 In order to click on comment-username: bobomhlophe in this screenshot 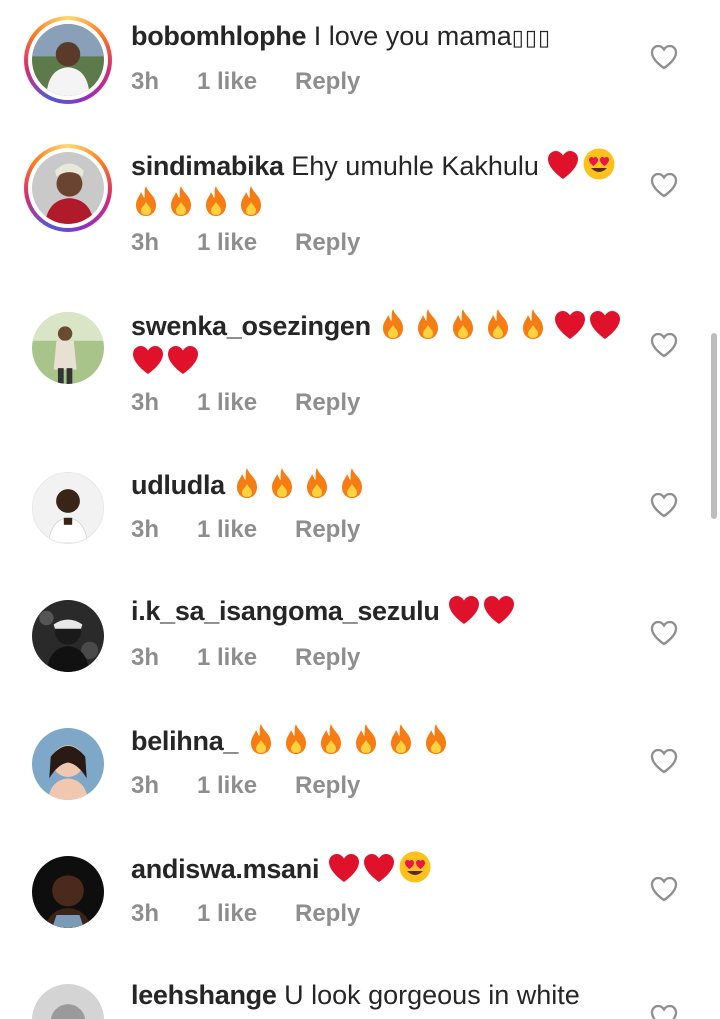, I will do `click(218, 36)`.